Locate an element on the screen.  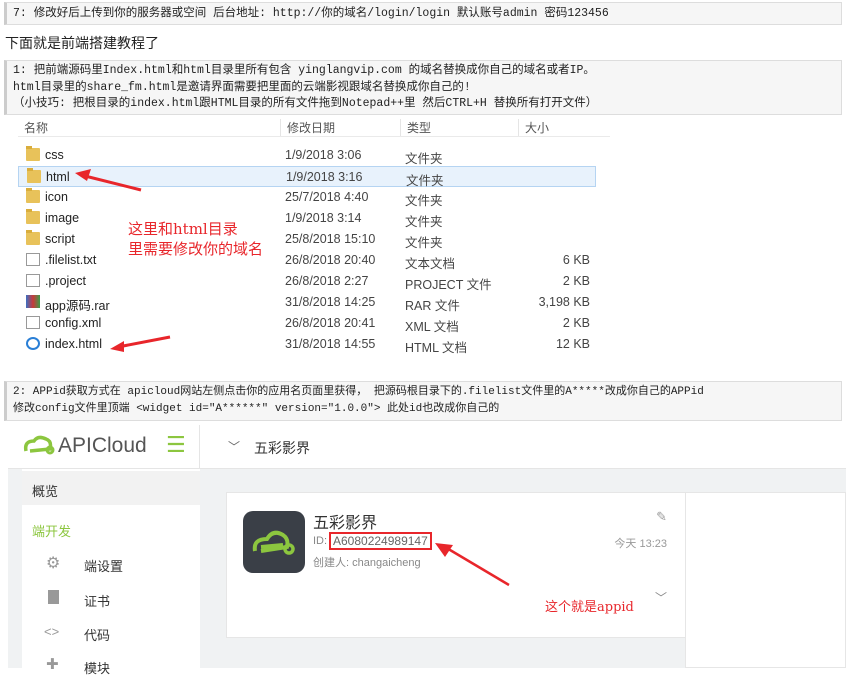
header-type: 类型 is located at coordinates (415, 127).